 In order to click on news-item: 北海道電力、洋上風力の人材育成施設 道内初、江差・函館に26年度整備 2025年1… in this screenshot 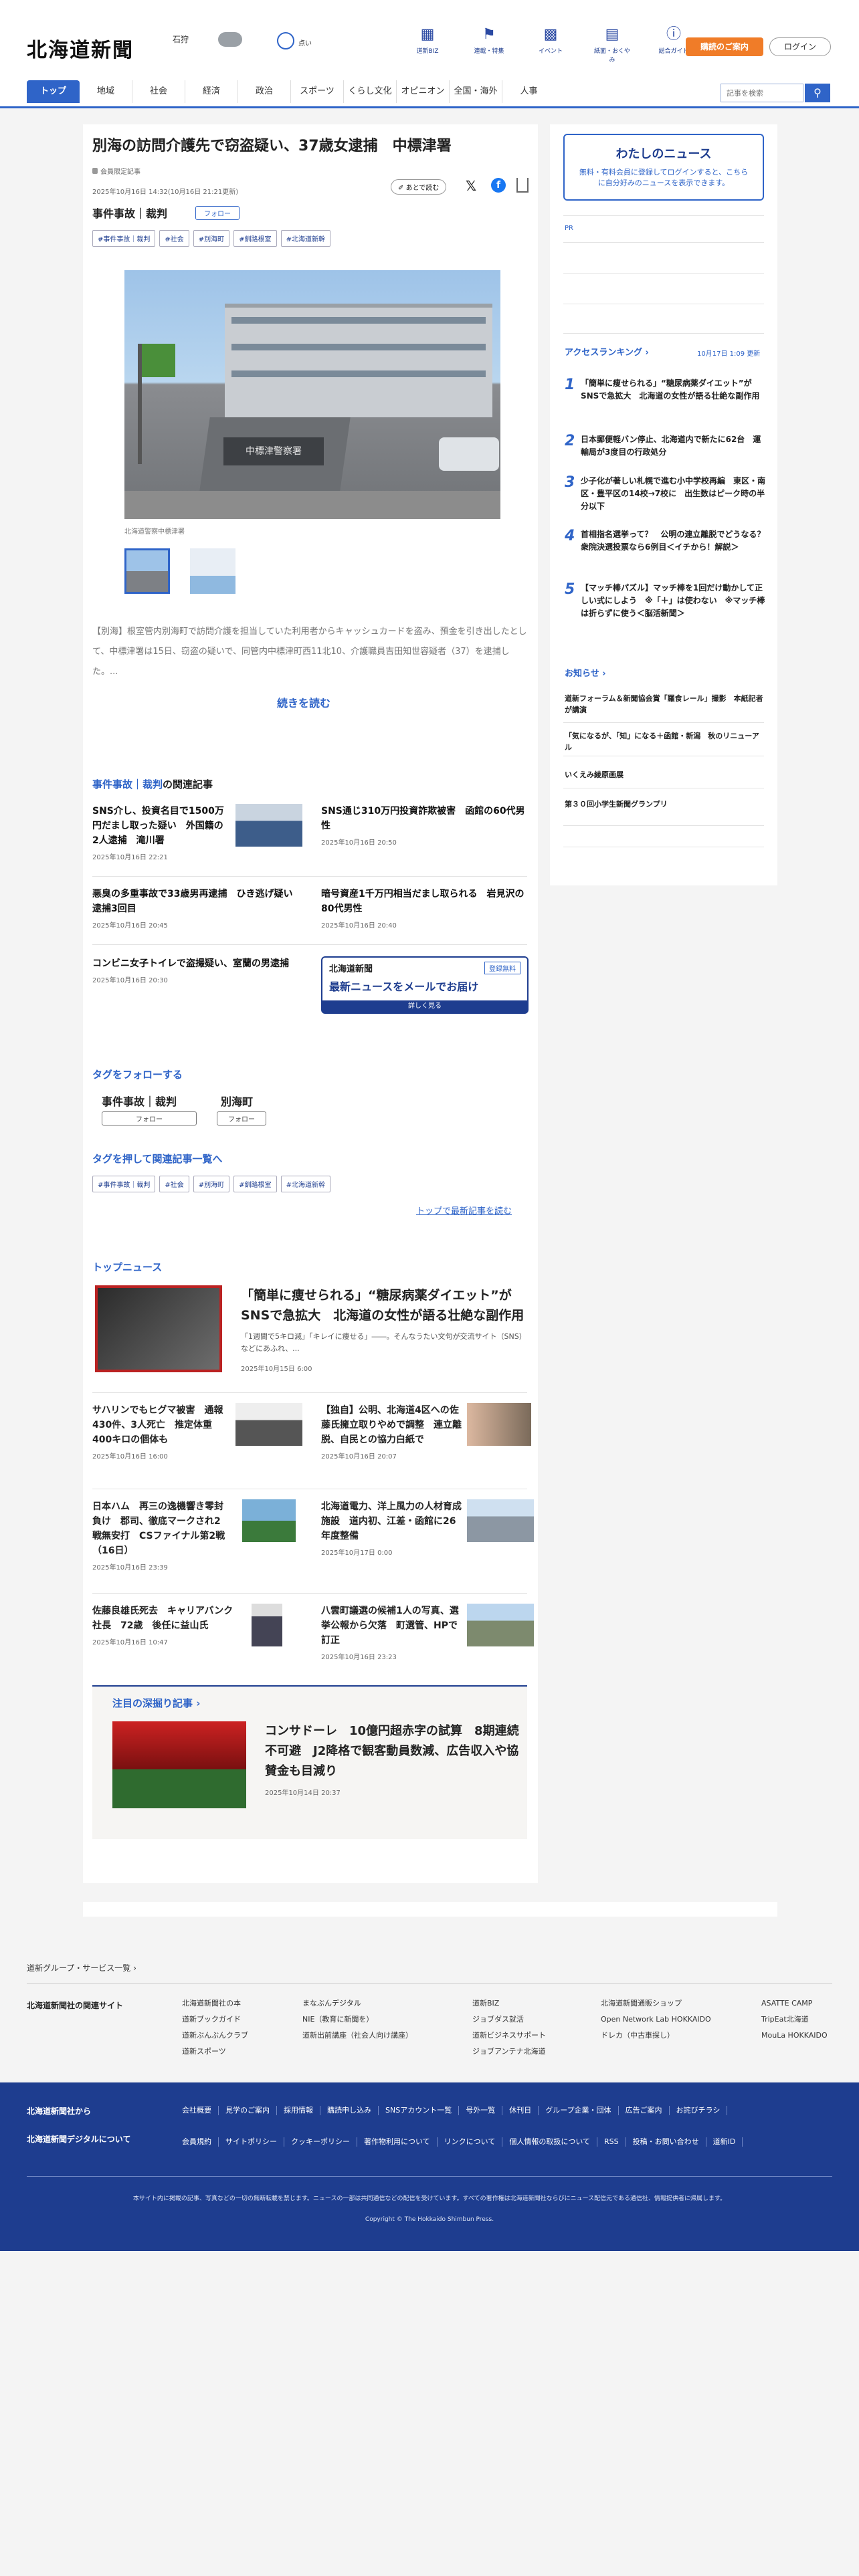, I will do `click(391, 1530)`.